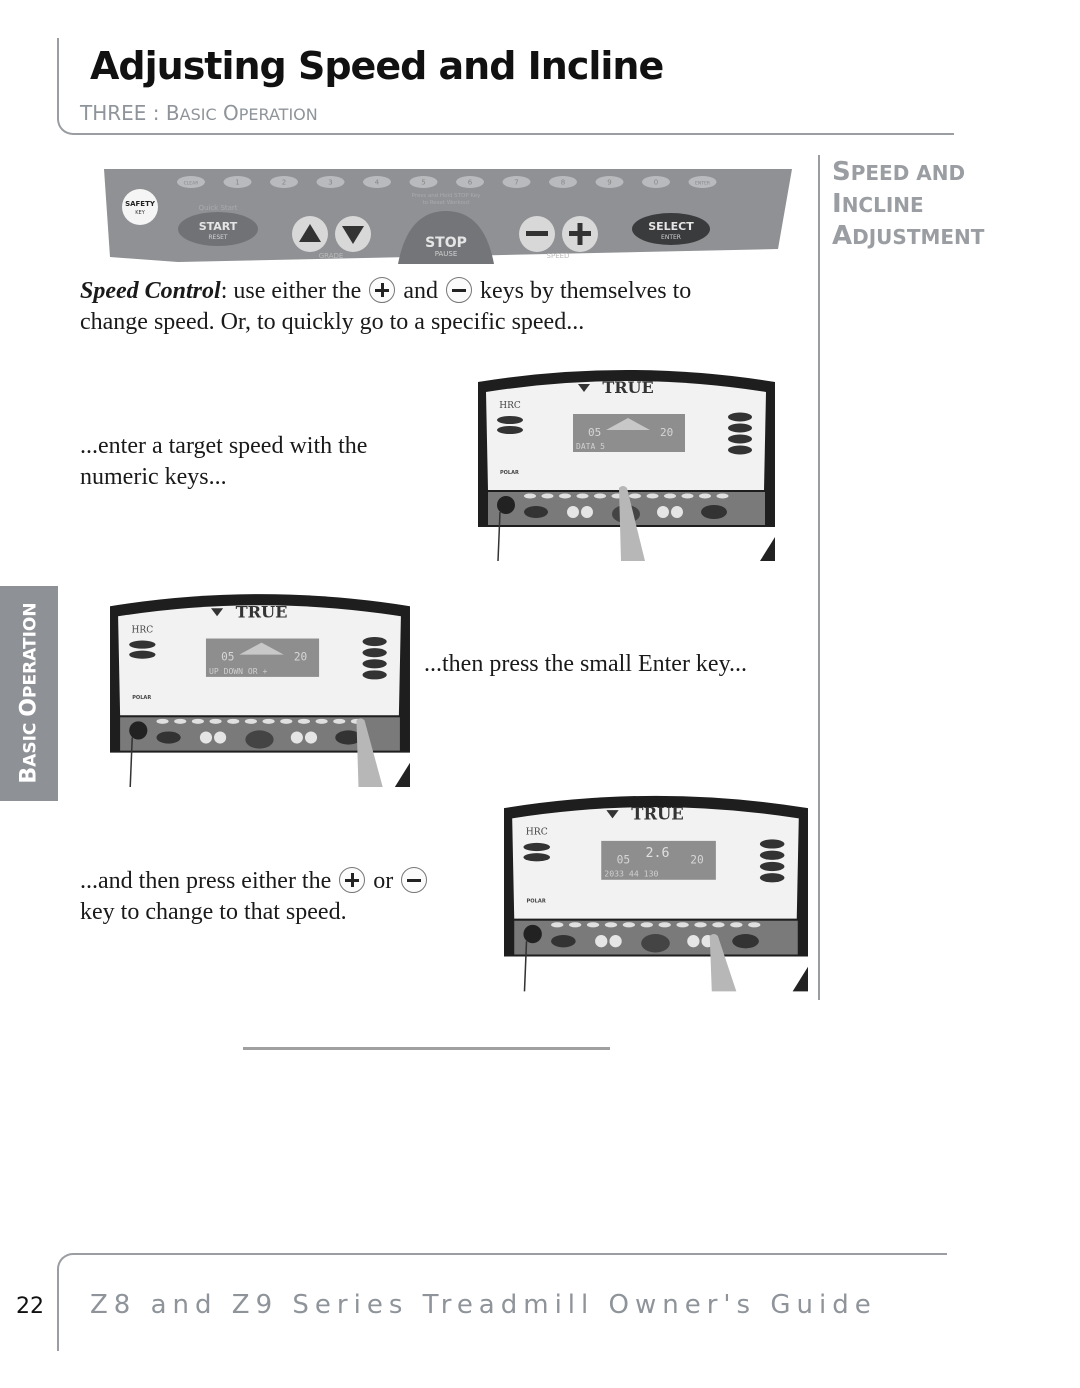 Image resolution: width=1080 pixels, height=1388 pixels. What do you see at coordinates (516, 183) in the screenshot?
I see `numeric-key-label: 7` at bounding box center [516, 183].